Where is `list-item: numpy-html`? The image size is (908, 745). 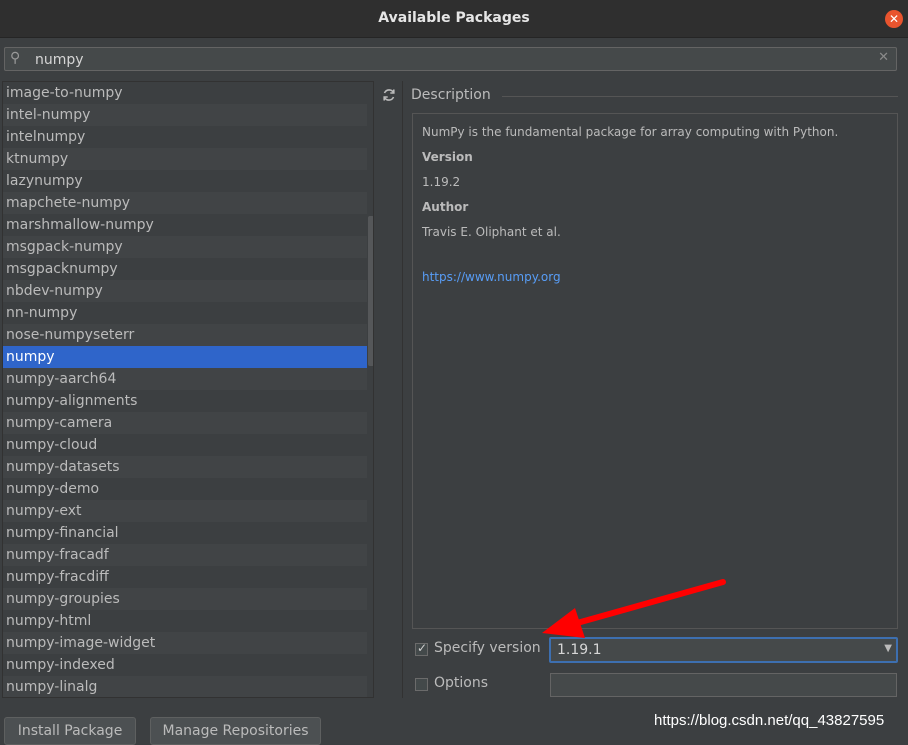 list-item: numpy-html is located at coordinates (185, 621).